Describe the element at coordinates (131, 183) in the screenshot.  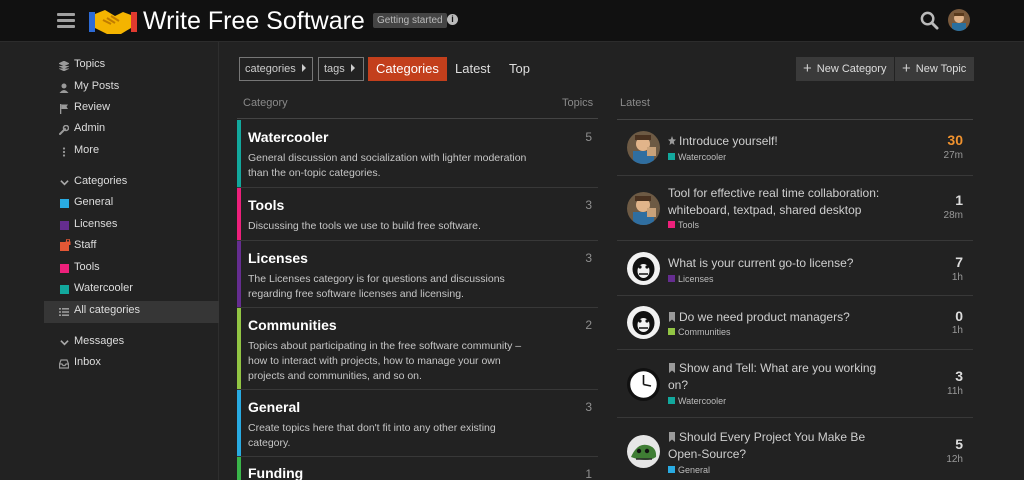
I see `sidebar-section-categories: Categories` at that location.